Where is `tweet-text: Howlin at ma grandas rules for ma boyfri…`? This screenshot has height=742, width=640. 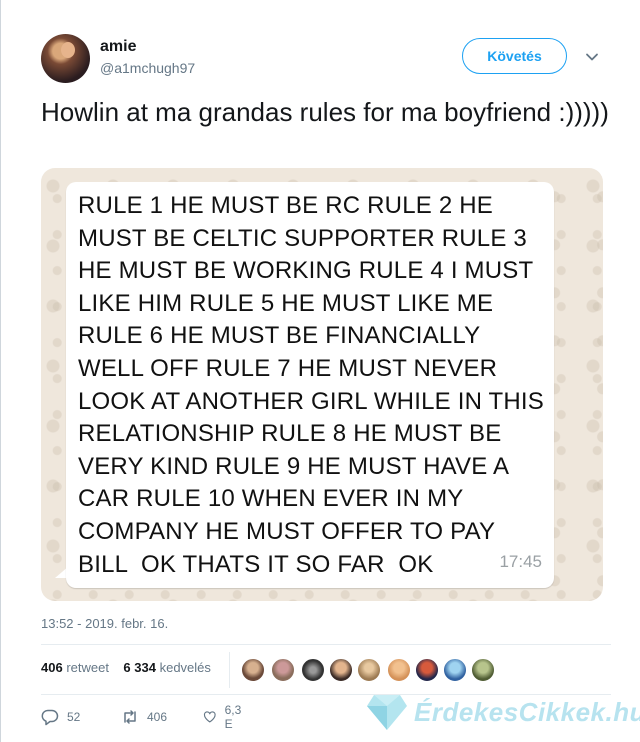 tweet-text: Howlin at ma grandas rules for ma boyfri… is located at coordinates (325, 112).